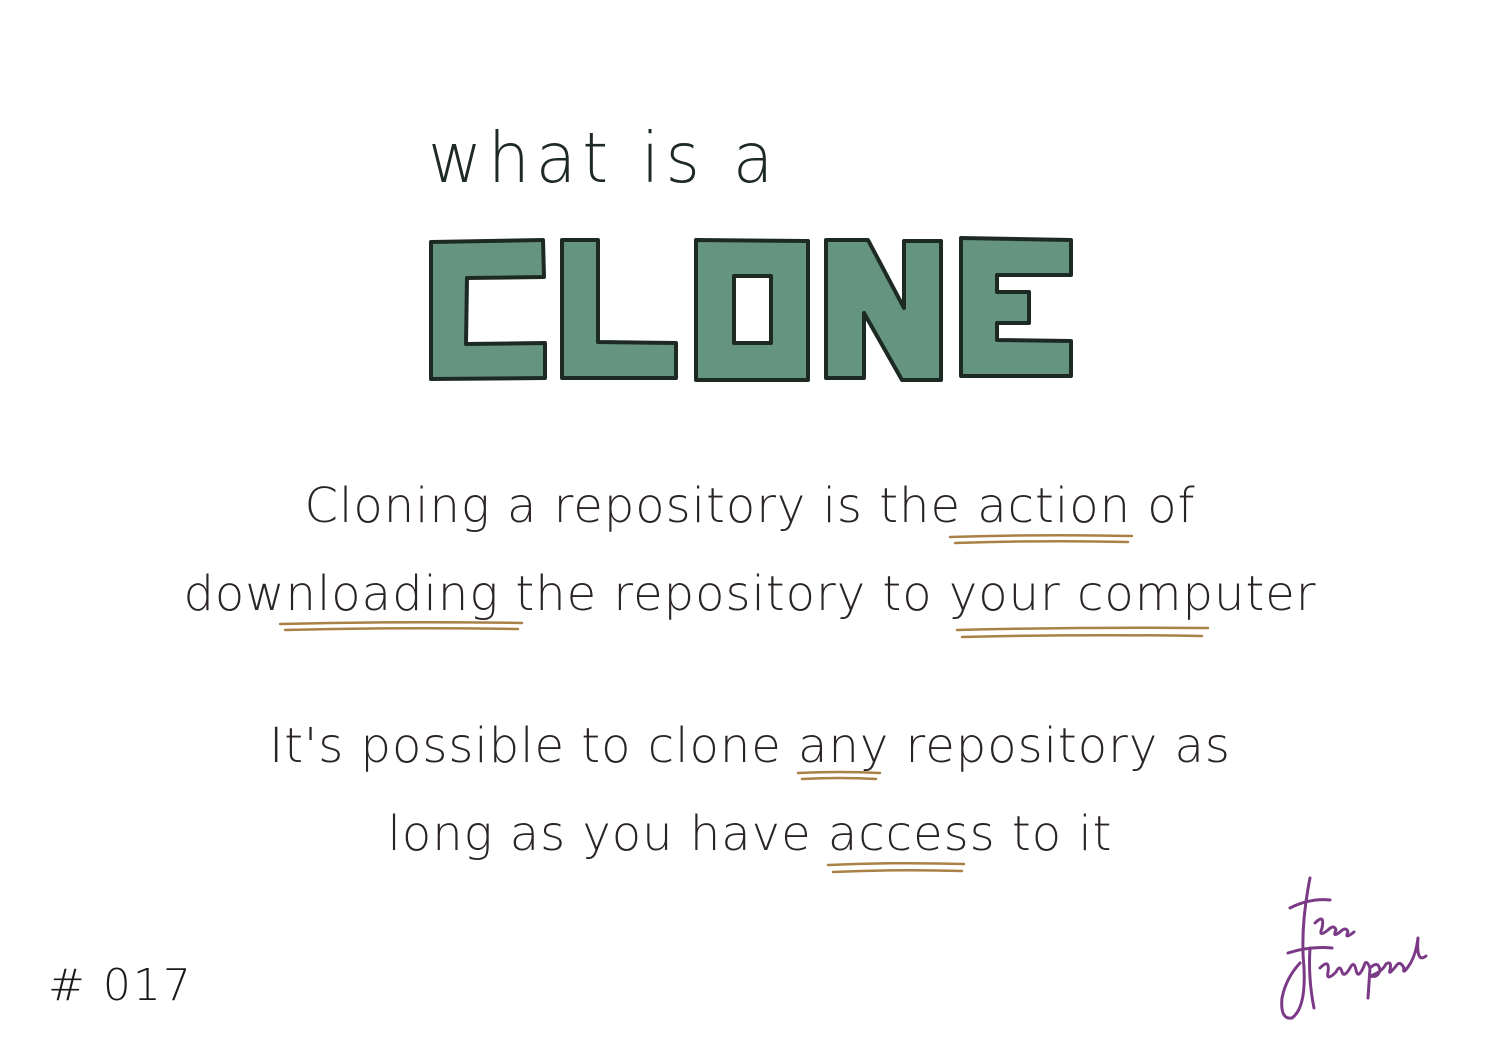 Image resolution: width=1500 pixels, height=1060 pixels. I want to click on paragraph2-line1: It's possible to clone any repository as, so click(750, 746).